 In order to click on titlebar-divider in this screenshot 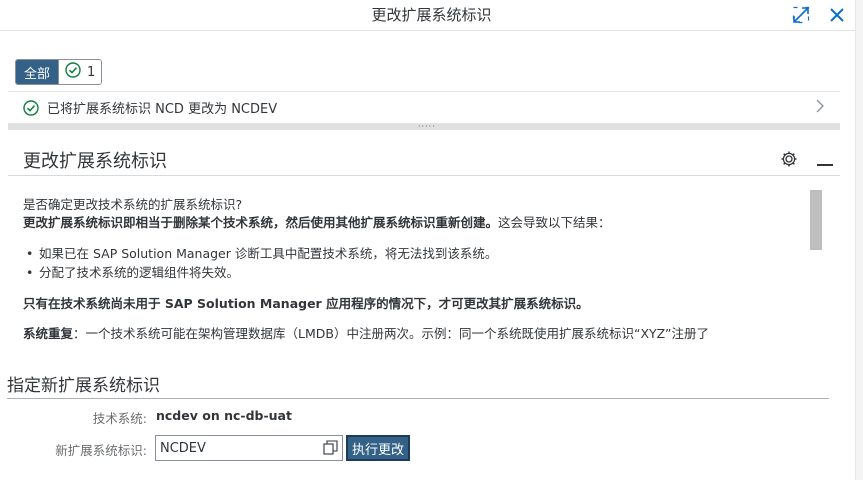, I will do `click(431, 30)`.